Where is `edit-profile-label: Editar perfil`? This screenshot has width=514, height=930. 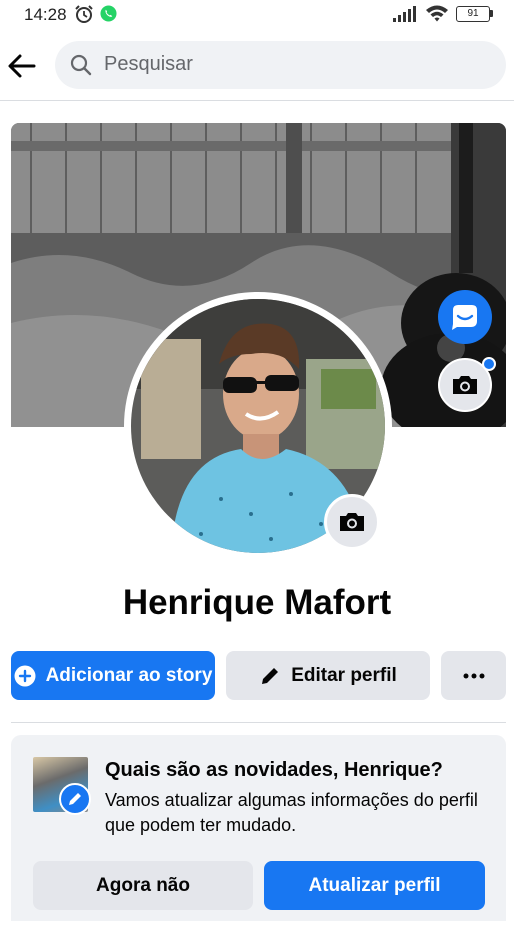 edit-profile-label: Editar perfil is located at coordinates (344, 675).